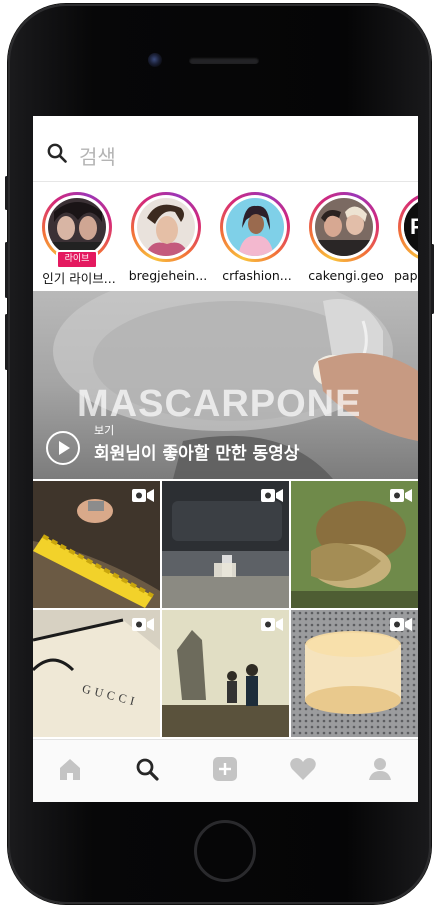 The height and width of the screenshot is (908, 439). Describe the element at coordinates (6, 193) in the screenshot. I see `mute-switch` at that location.